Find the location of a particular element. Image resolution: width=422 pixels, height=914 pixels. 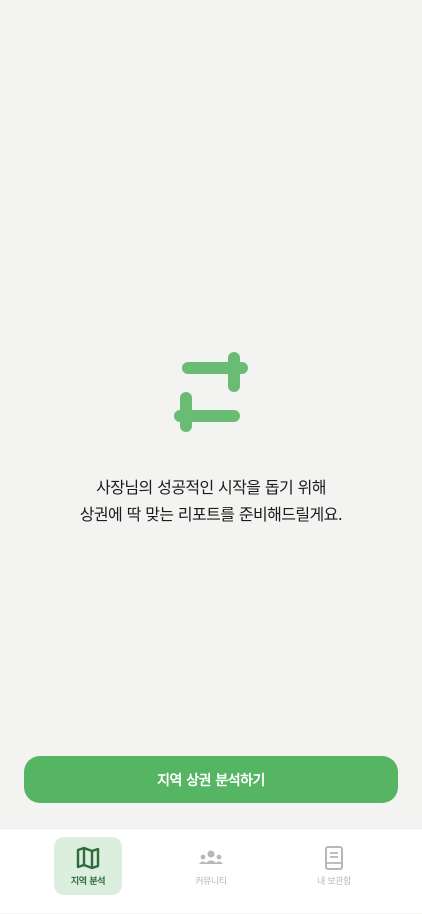

bottom-tab-bar: 지역 분석 커뮤니티 내 보관함 is located at coordinates (211, 870).